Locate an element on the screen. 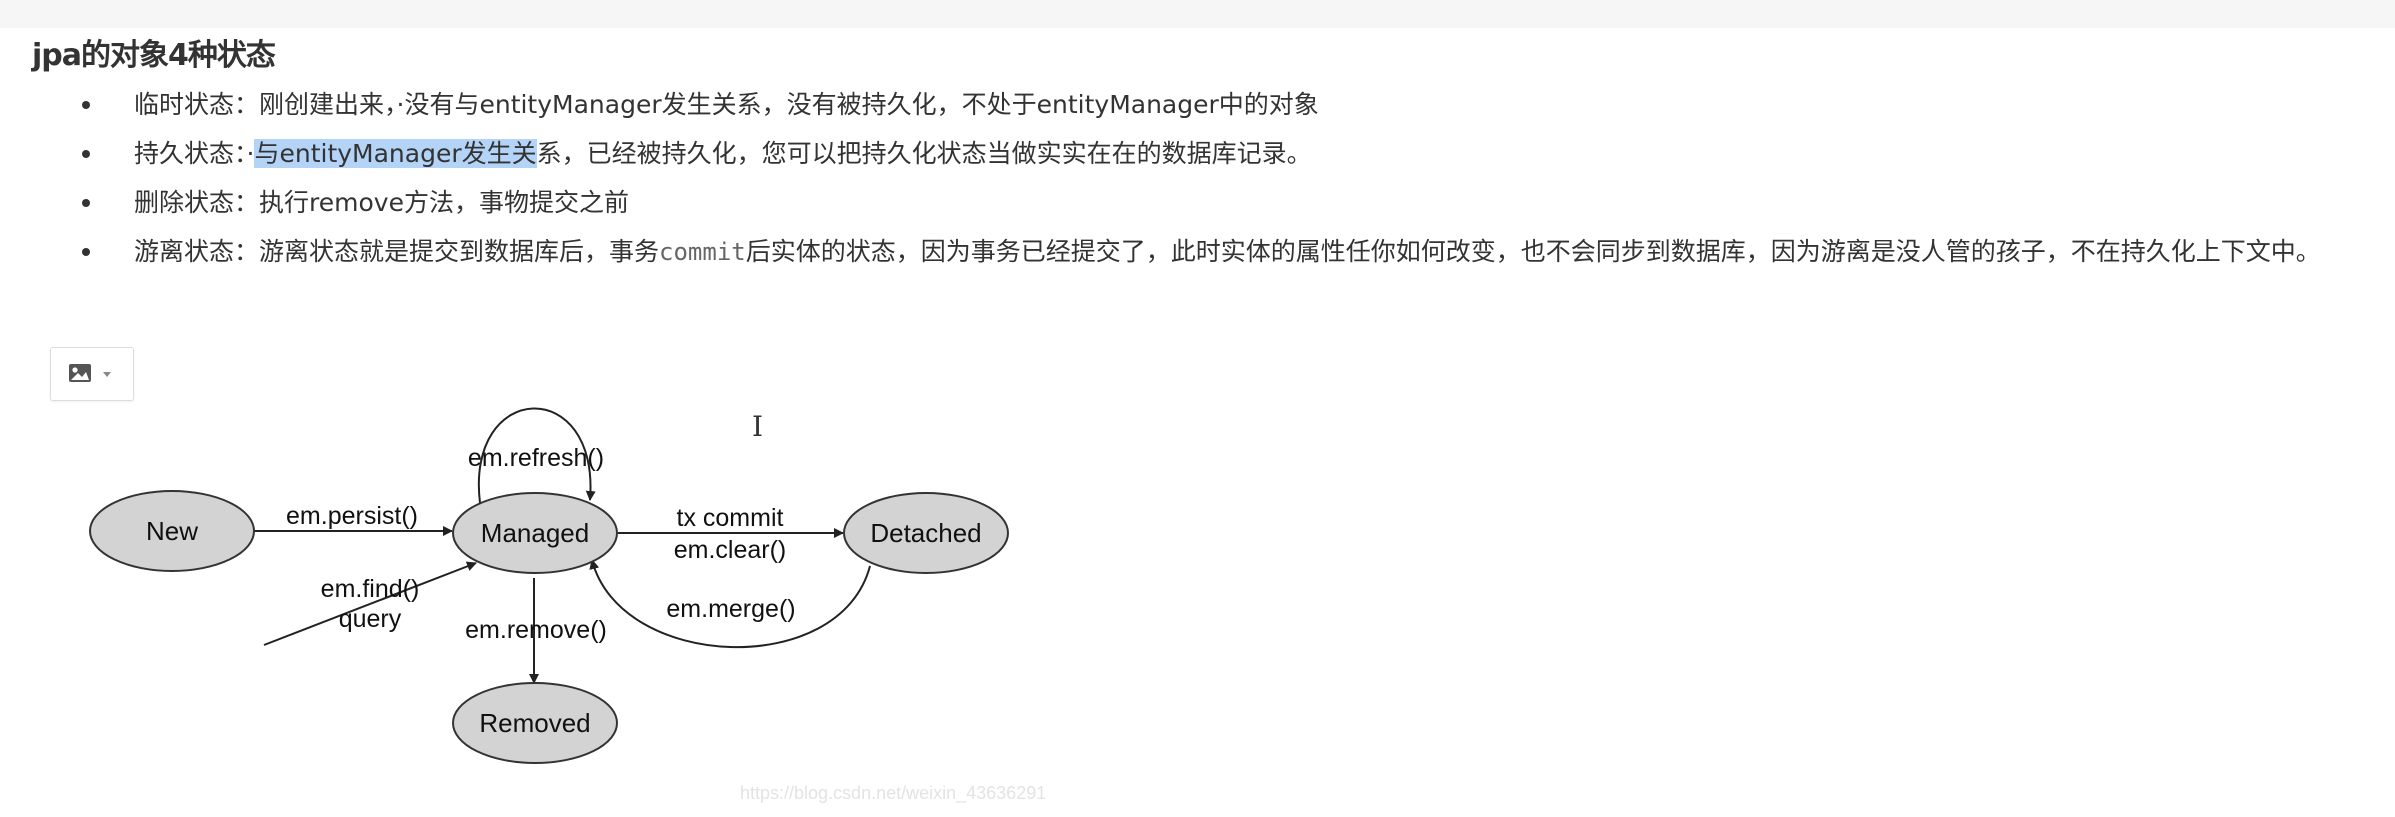 The width and height of the screenshot is (2395, 817). state-description: 系，已经被持久化，您可以把持久化状态当做实实在在的数据库记录。 is located at coordinates (924, 153).